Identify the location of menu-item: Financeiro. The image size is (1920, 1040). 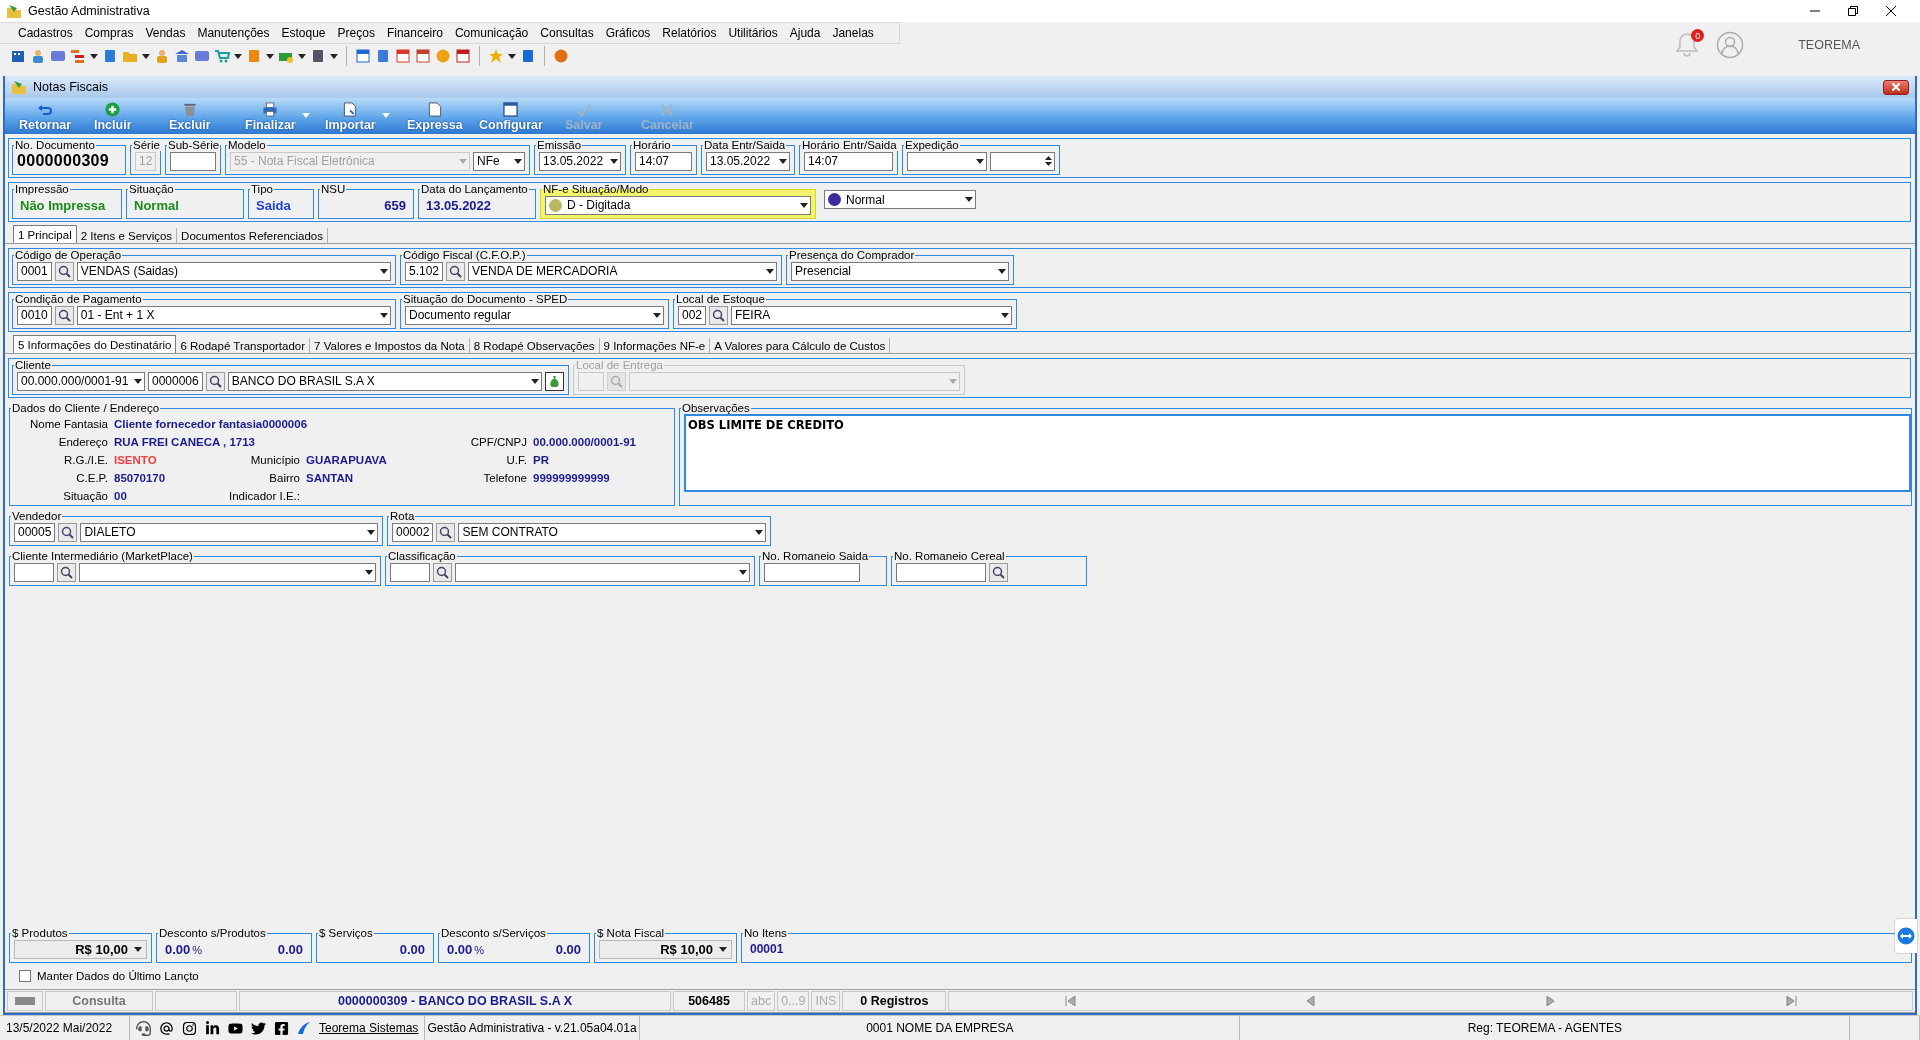
(414, 33).